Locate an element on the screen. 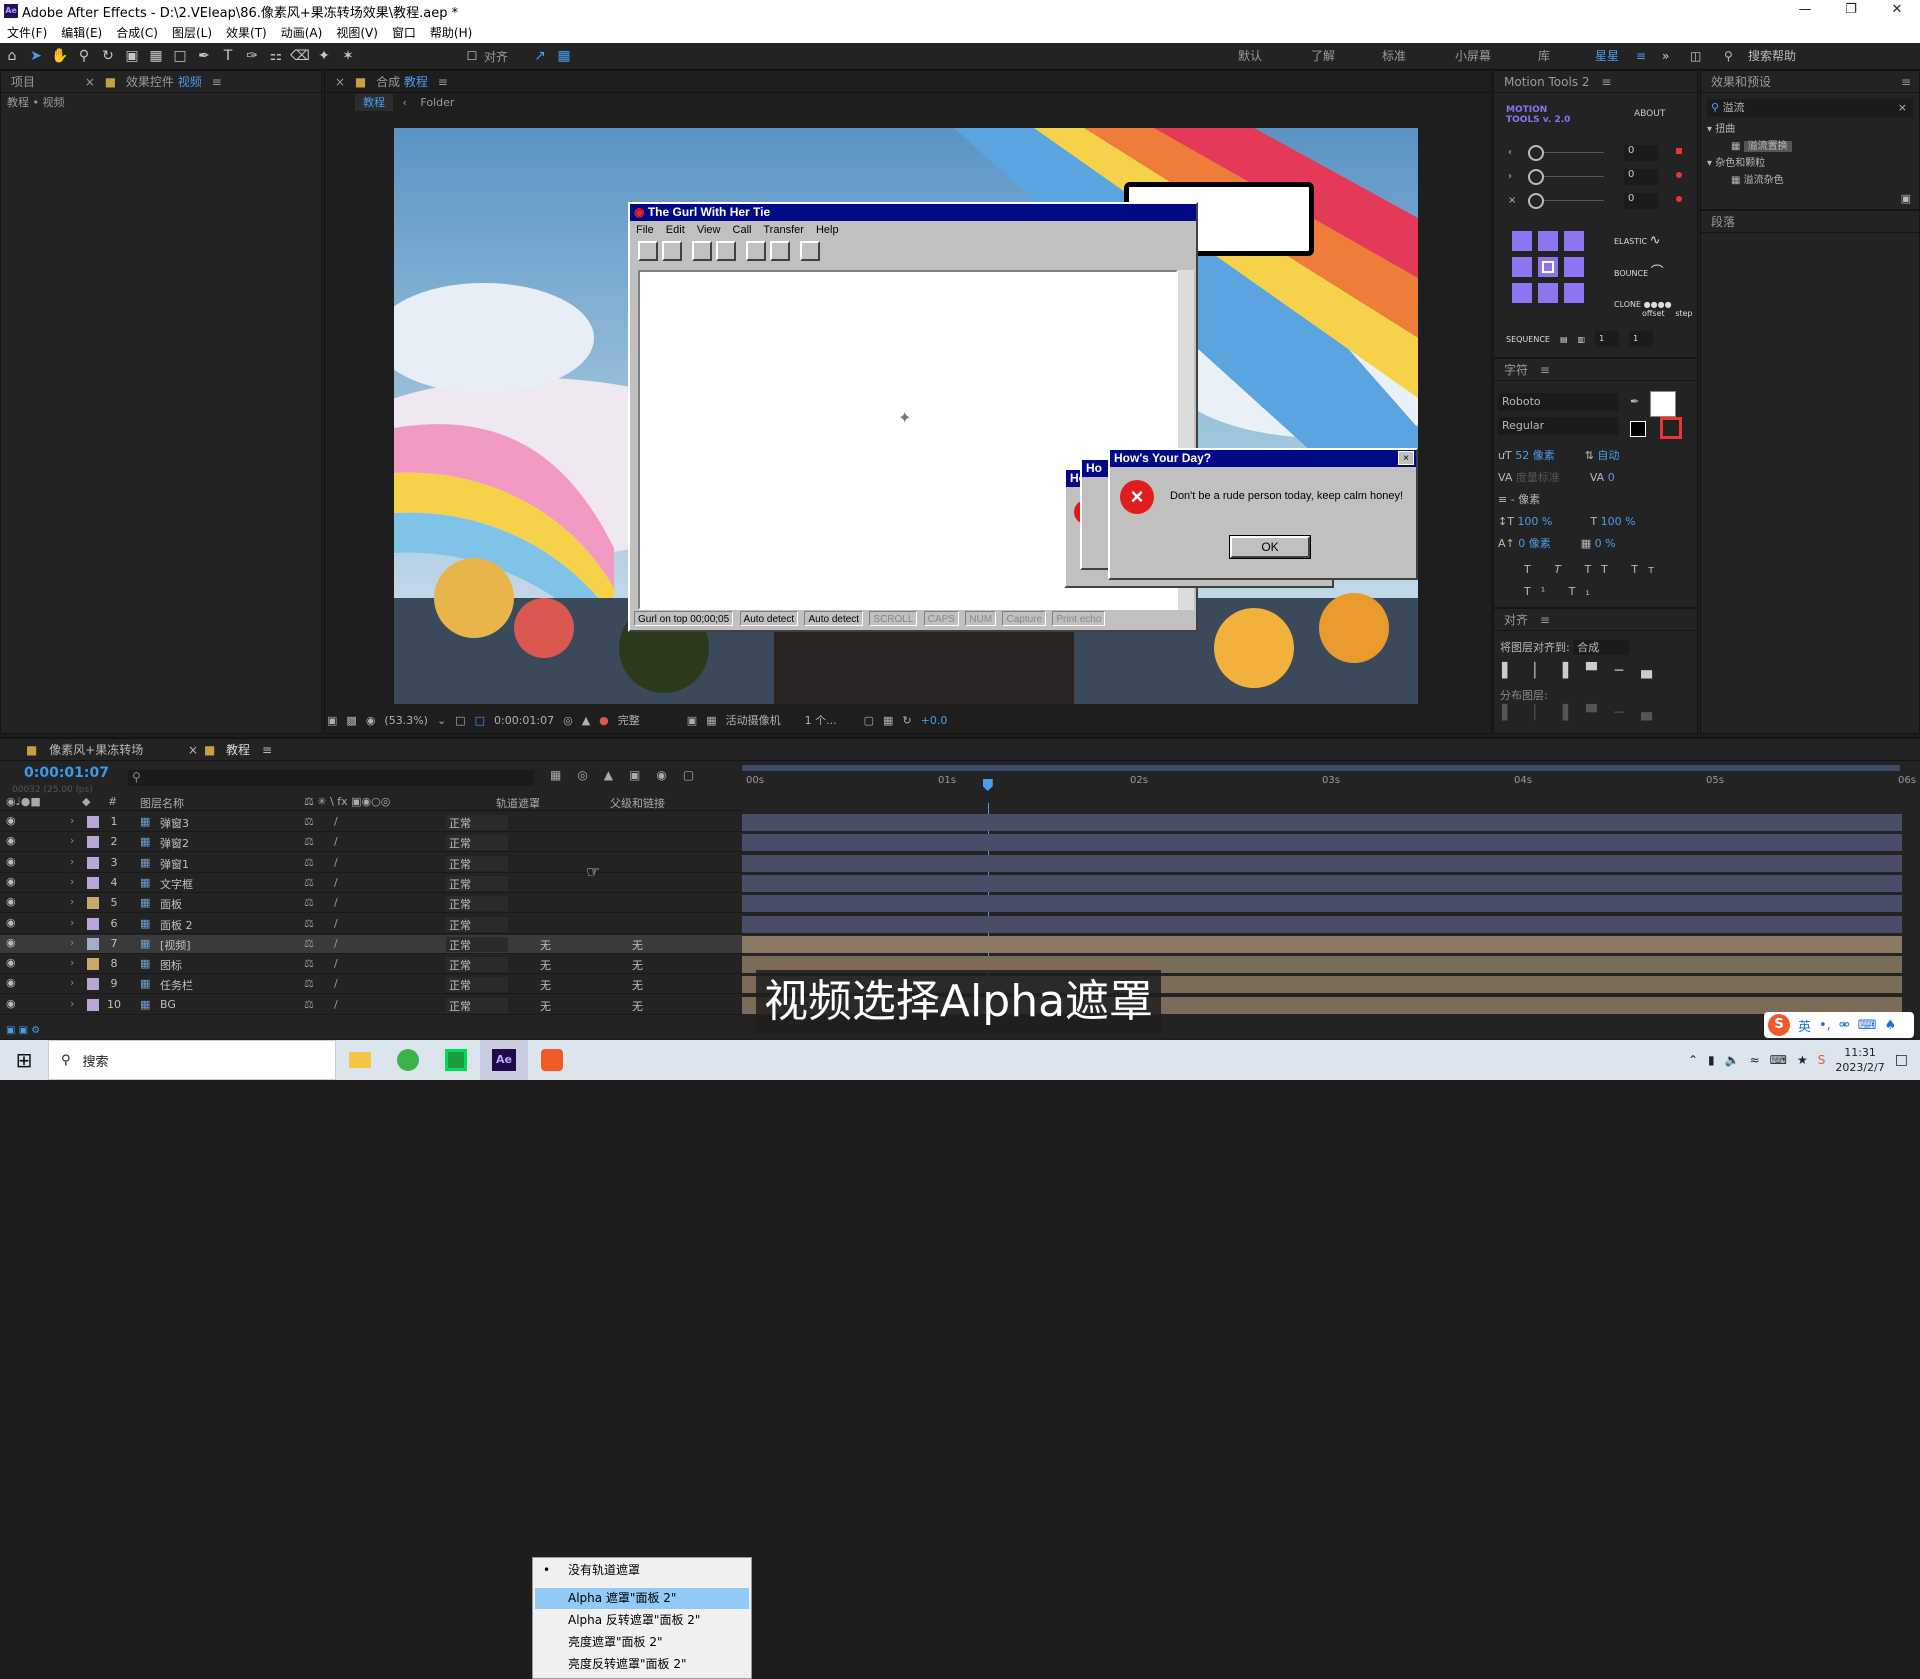  header-layer-name: 图层名称 is located at coordinates (162, 803).